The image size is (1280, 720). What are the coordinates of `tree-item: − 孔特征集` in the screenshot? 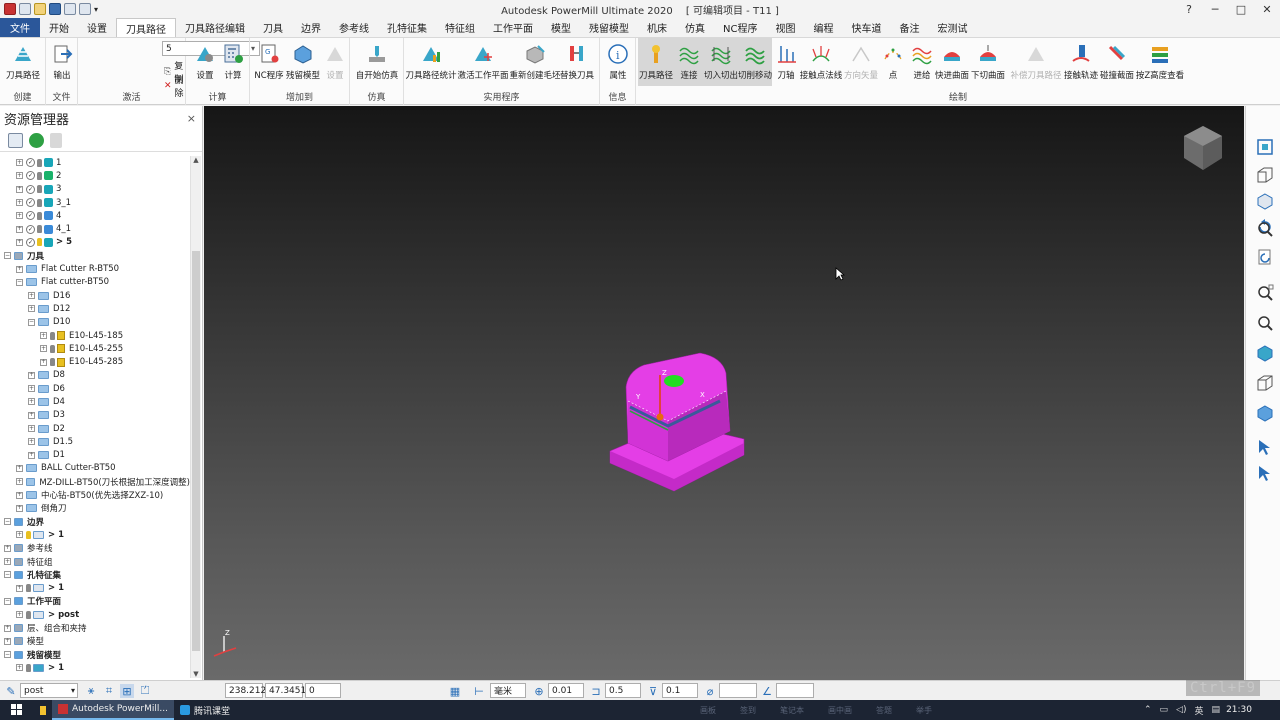 It's located at (95, 574).